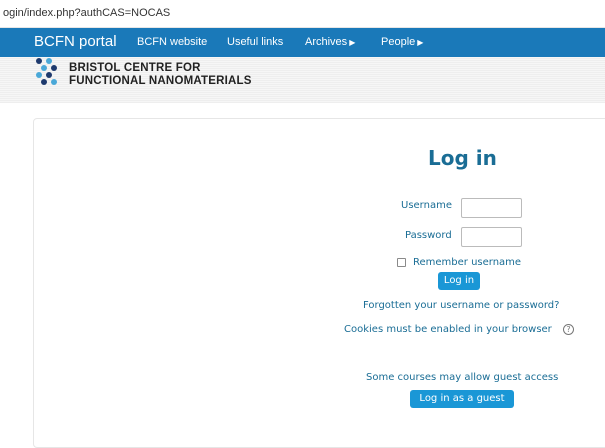 The height and width of the screenshot is (448, 605). I want to click on browser-url: ogin/index.php?authCAS=NOCAS, so click(302, 14).